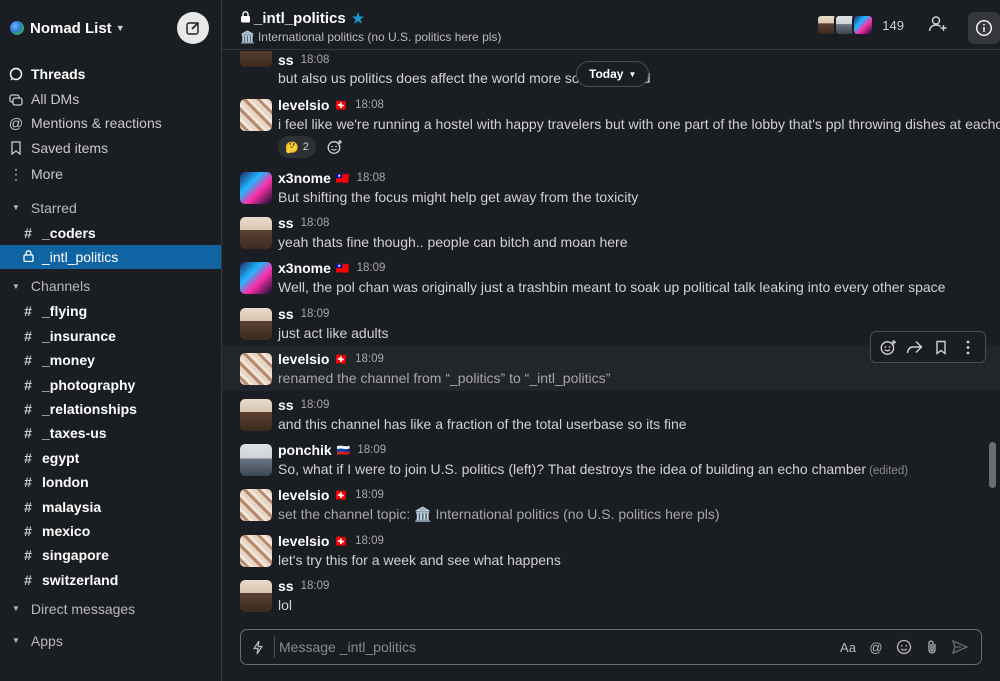  Describe the element at coordinates (110, 174) in the screenshot. I see `nav-more: ⋮ More` at that location.